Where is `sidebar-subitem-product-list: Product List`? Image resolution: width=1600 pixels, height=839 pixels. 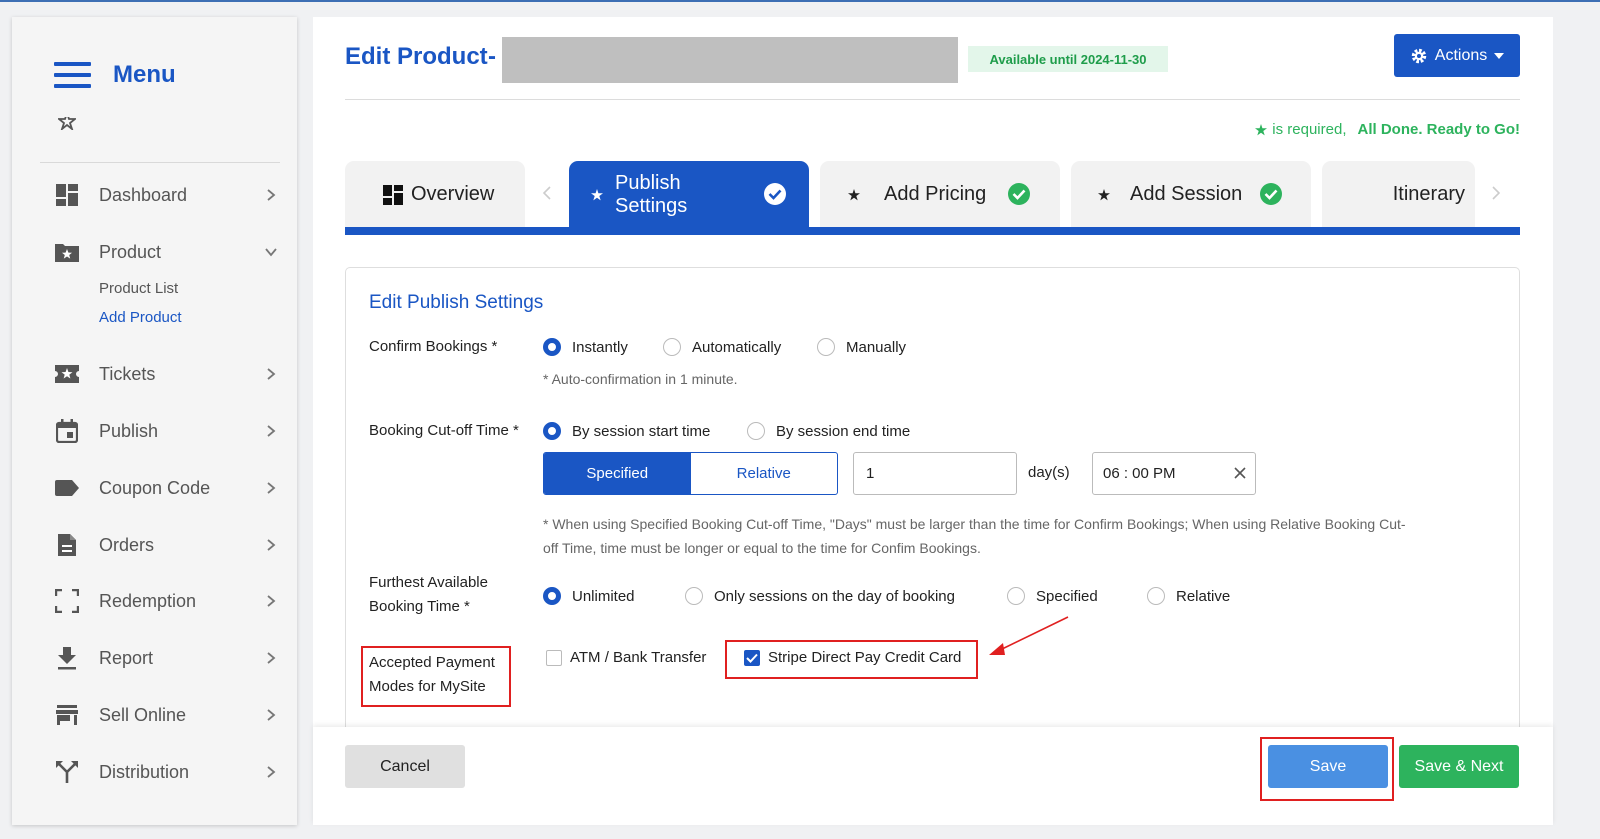 sidebar-subitem-product-list: Product List is located at coordinates (138, 288).